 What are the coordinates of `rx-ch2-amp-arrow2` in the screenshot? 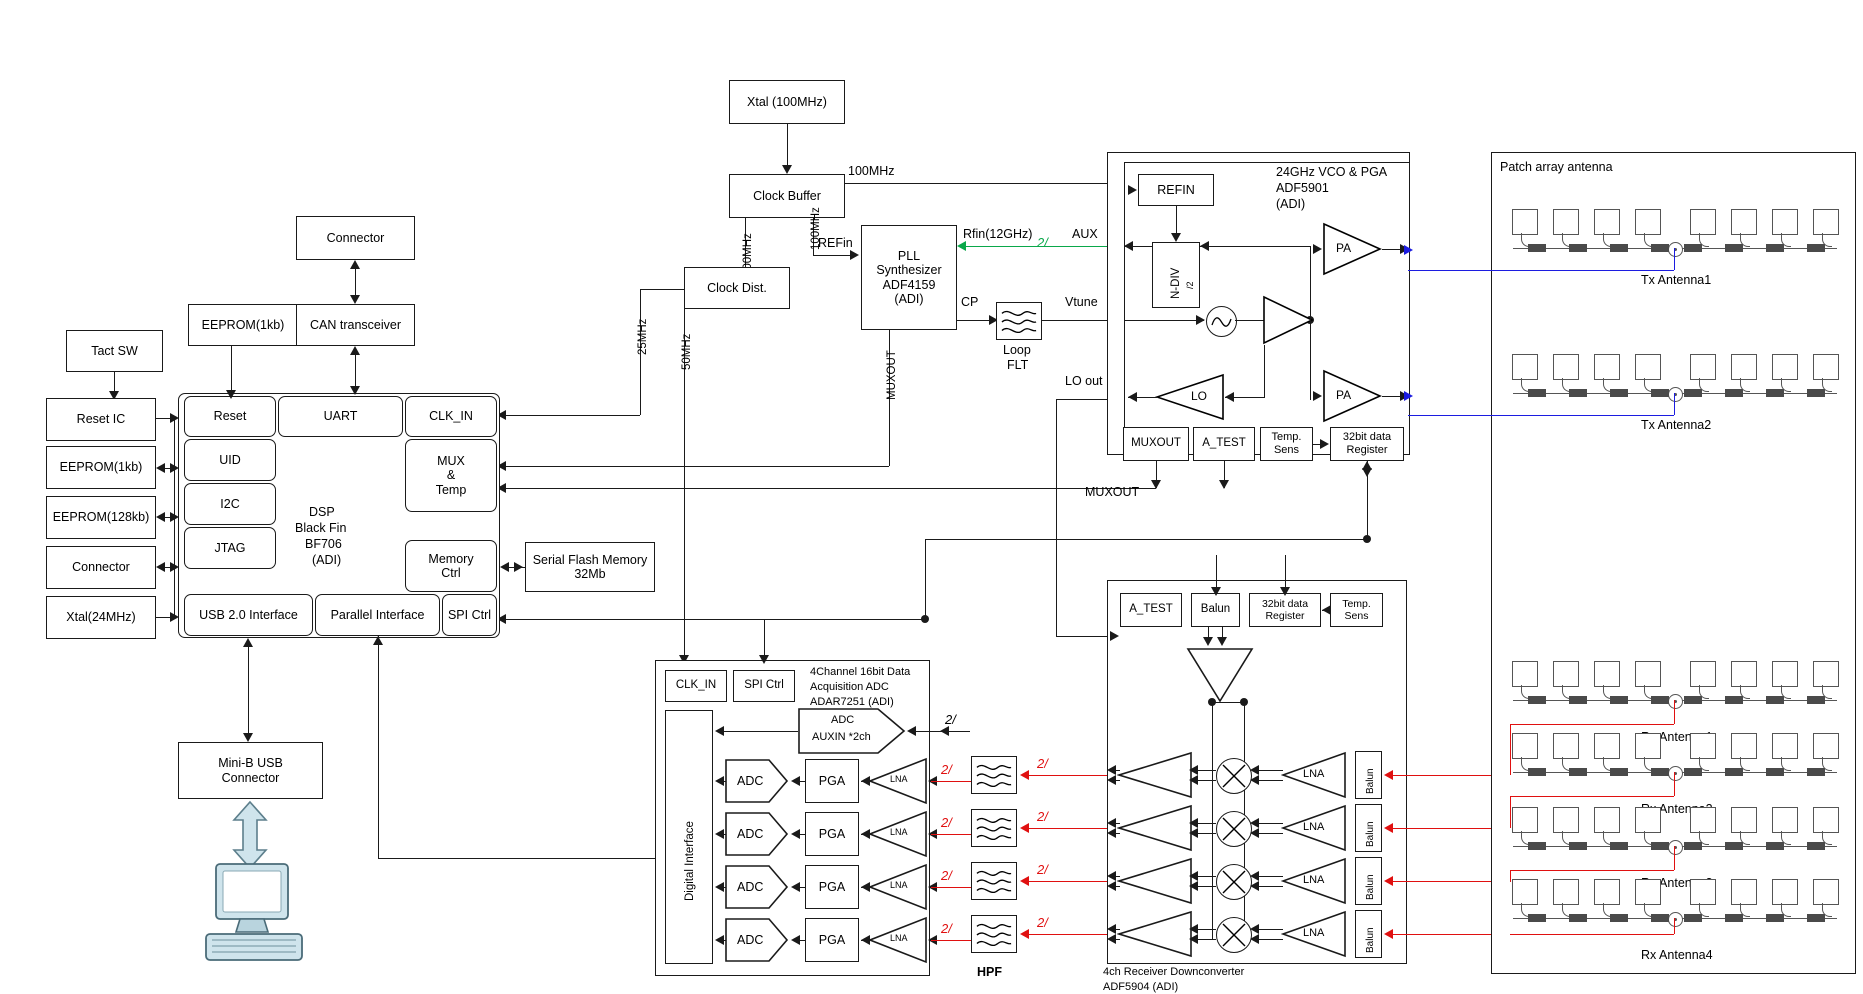 It's located at (1193, 833).